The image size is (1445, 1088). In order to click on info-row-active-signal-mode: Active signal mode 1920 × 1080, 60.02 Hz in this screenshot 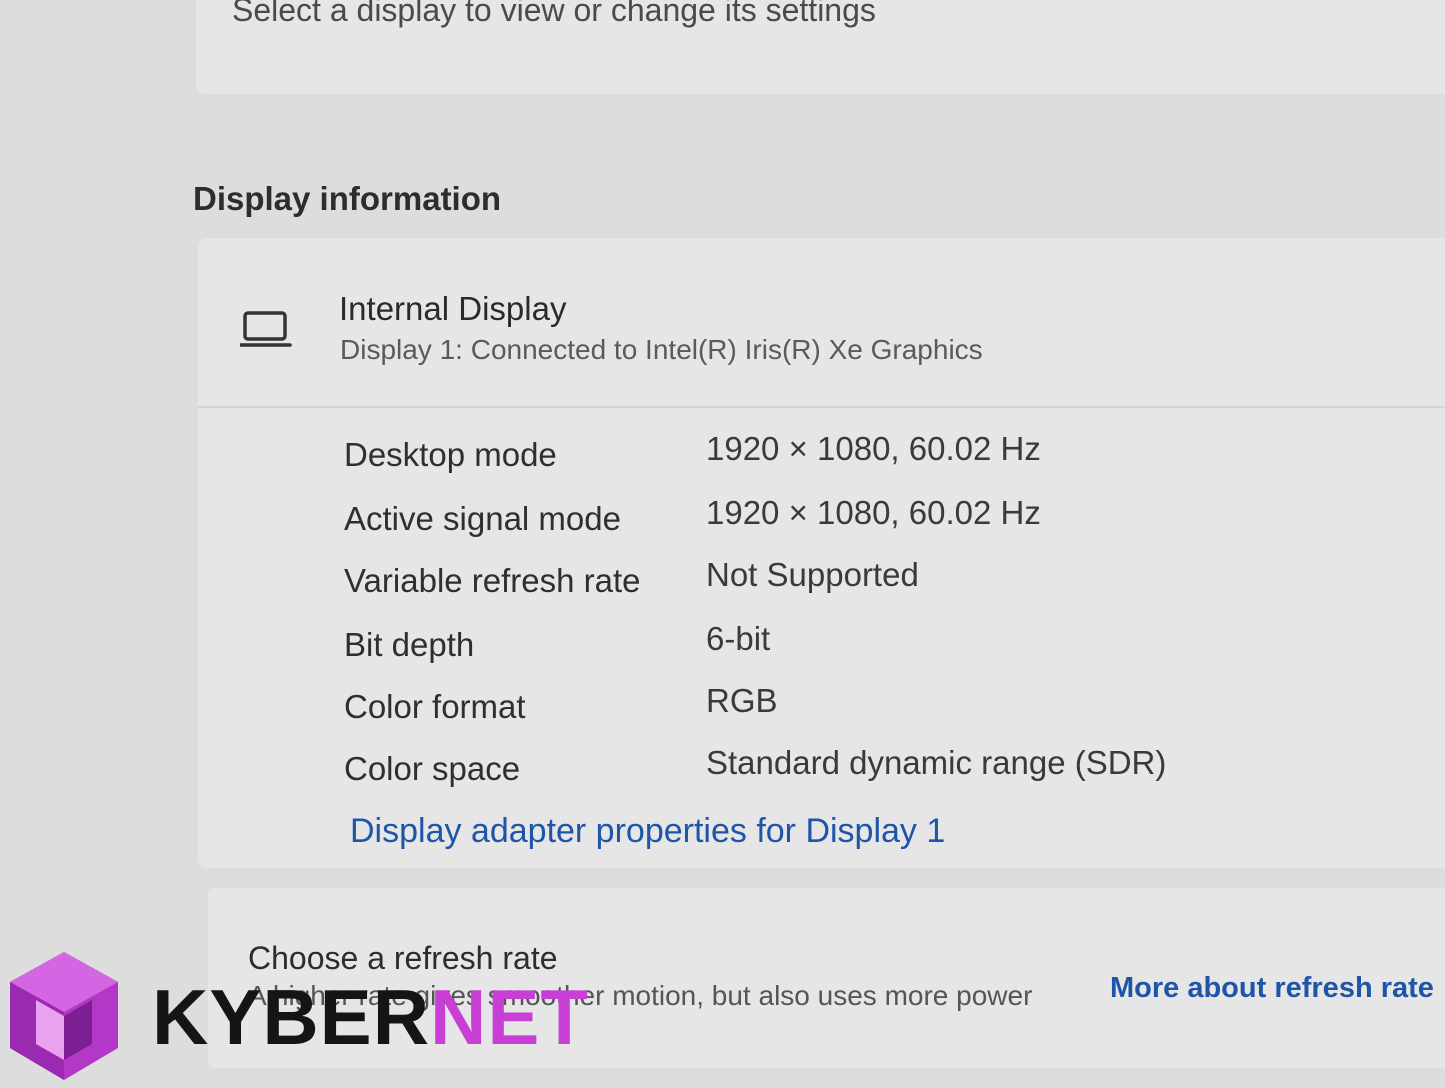, I will do `click(844, 522)`.